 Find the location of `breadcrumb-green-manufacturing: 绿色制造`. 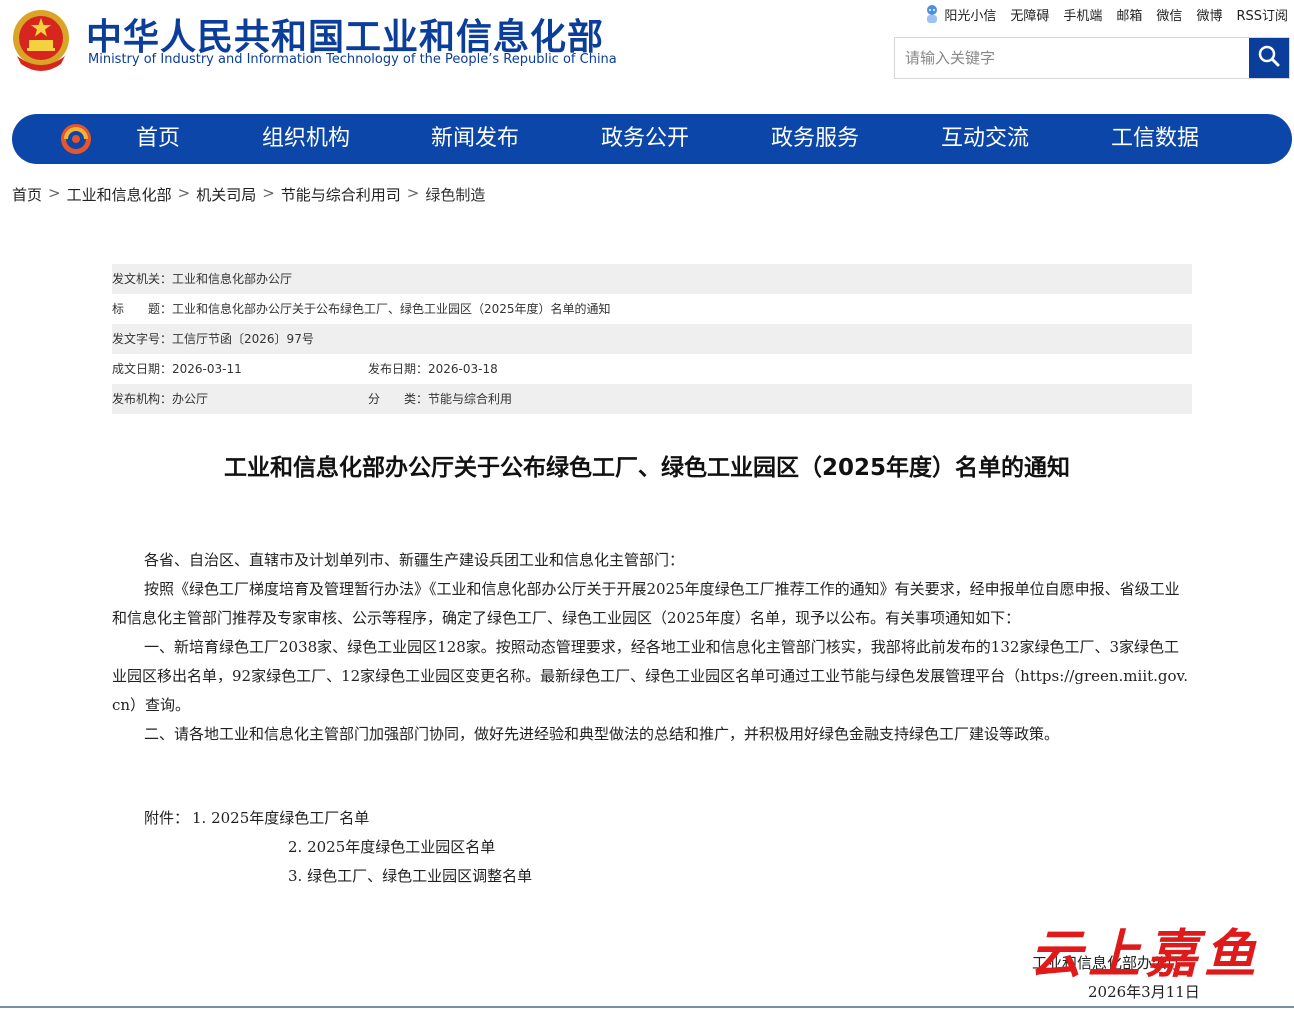

breadcrumb-green-manufacturing: 绿色制造 is located at coordinates (455, 194).